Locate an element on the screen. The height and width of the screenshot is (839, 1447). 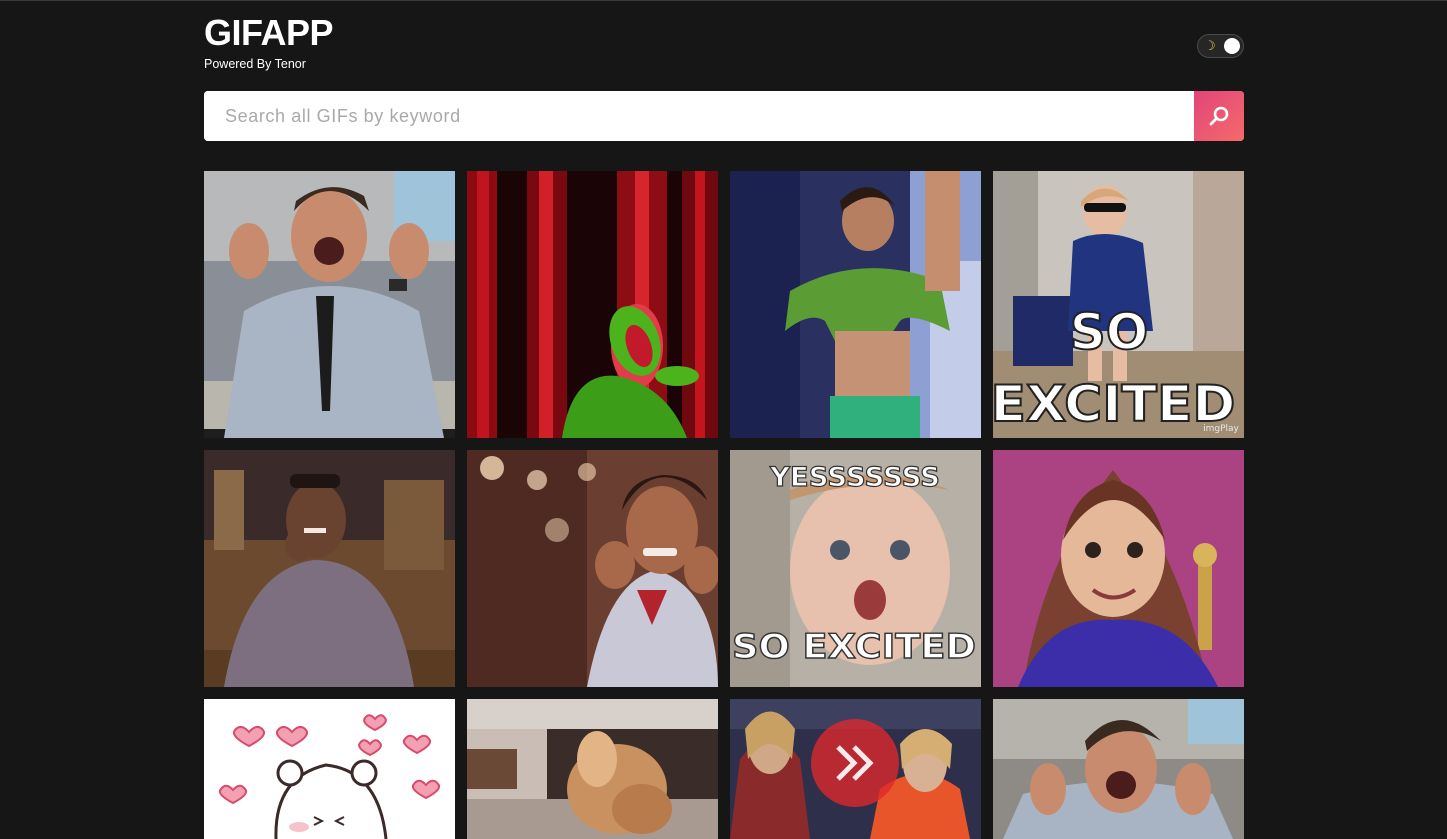
gif-tile-man-laughing is located at coordinates (329, 304).